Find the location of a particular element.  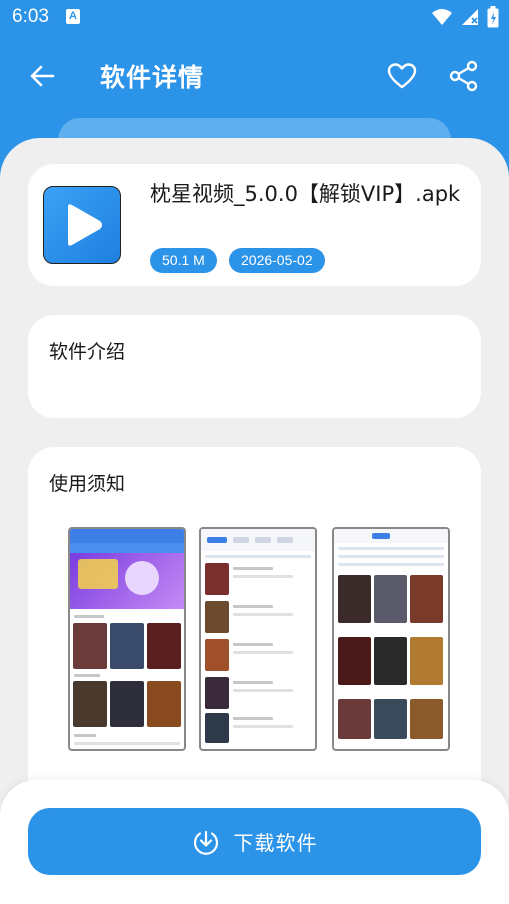

app-bar: 软件详情 is located at coordinates (254, 76).